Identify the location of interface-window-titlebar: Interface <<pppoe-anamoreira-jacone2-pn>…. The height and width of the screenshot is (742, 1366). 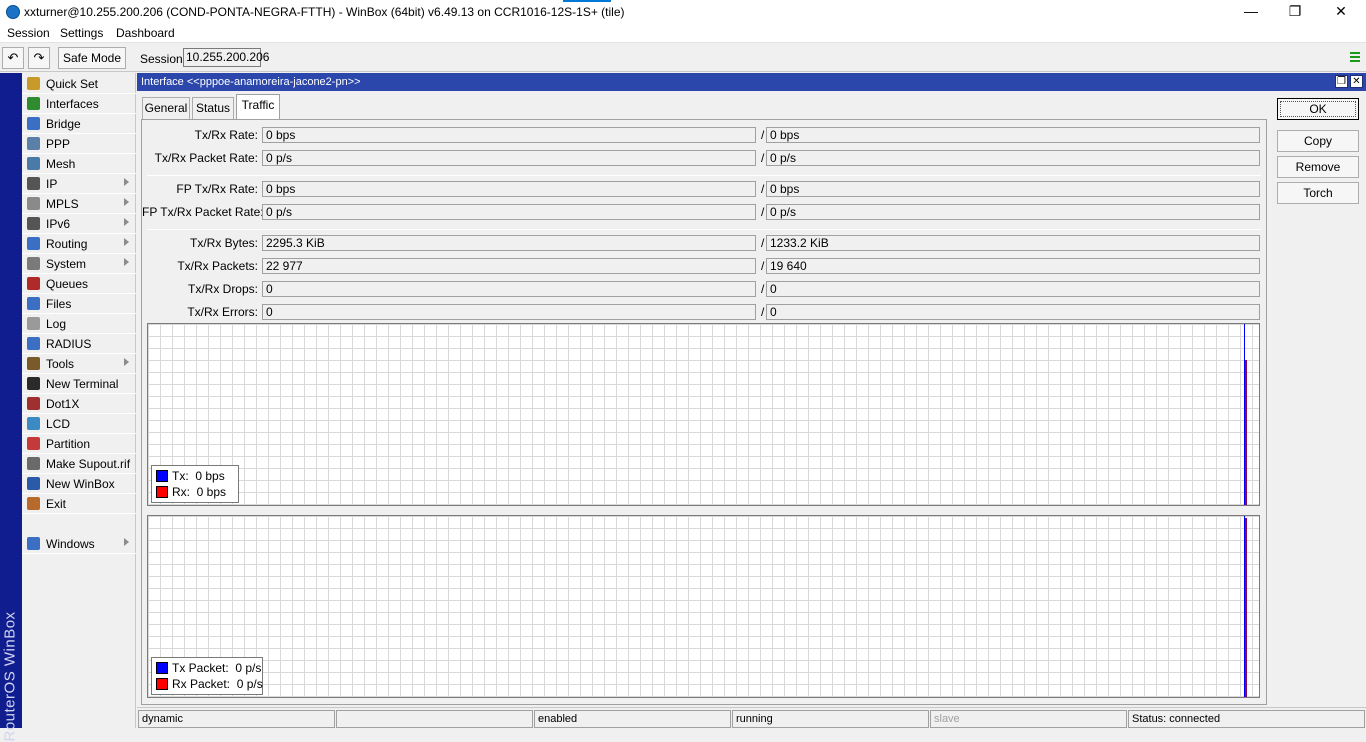
(751, 82).